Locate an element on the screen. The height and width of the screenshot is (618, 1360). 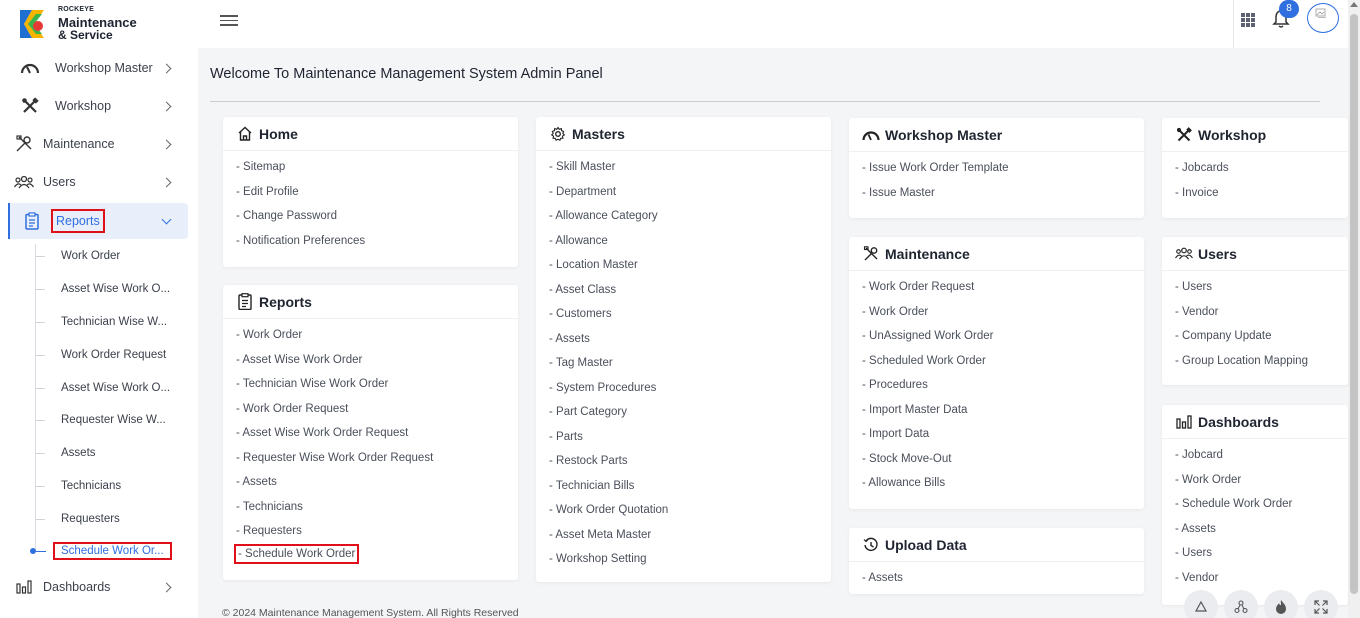
sidebar-item-workshop-master: Workshop Master is located at coordinates (98, 68).